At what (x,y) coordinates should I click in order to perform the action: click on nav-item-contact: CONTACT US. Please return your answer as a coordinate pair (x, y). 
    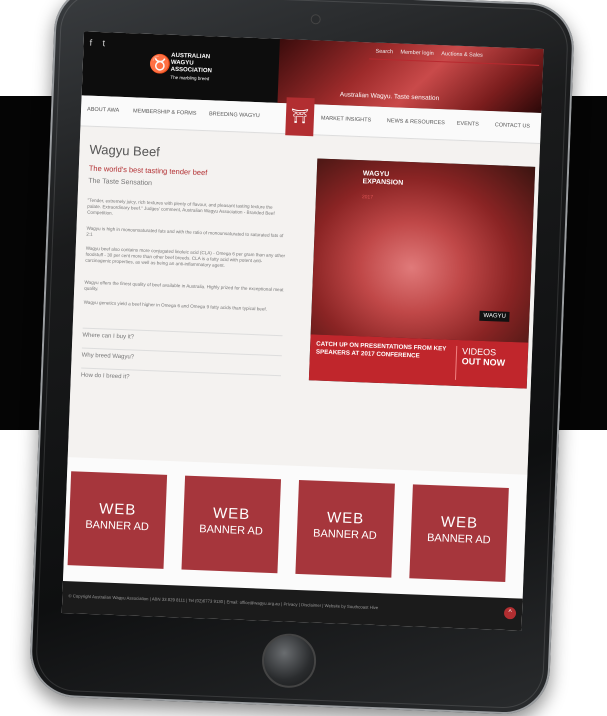
    Looking at the image, I should click on (512, 125).